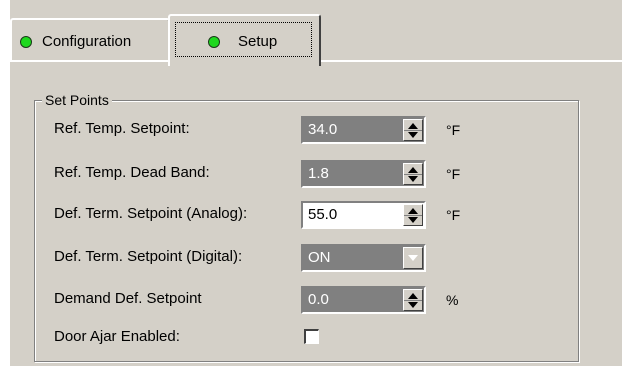  What do you see at coordinates (77, 100) in the screenshot?
I see `group-title: Set Points` at bounding box center [77, 100].